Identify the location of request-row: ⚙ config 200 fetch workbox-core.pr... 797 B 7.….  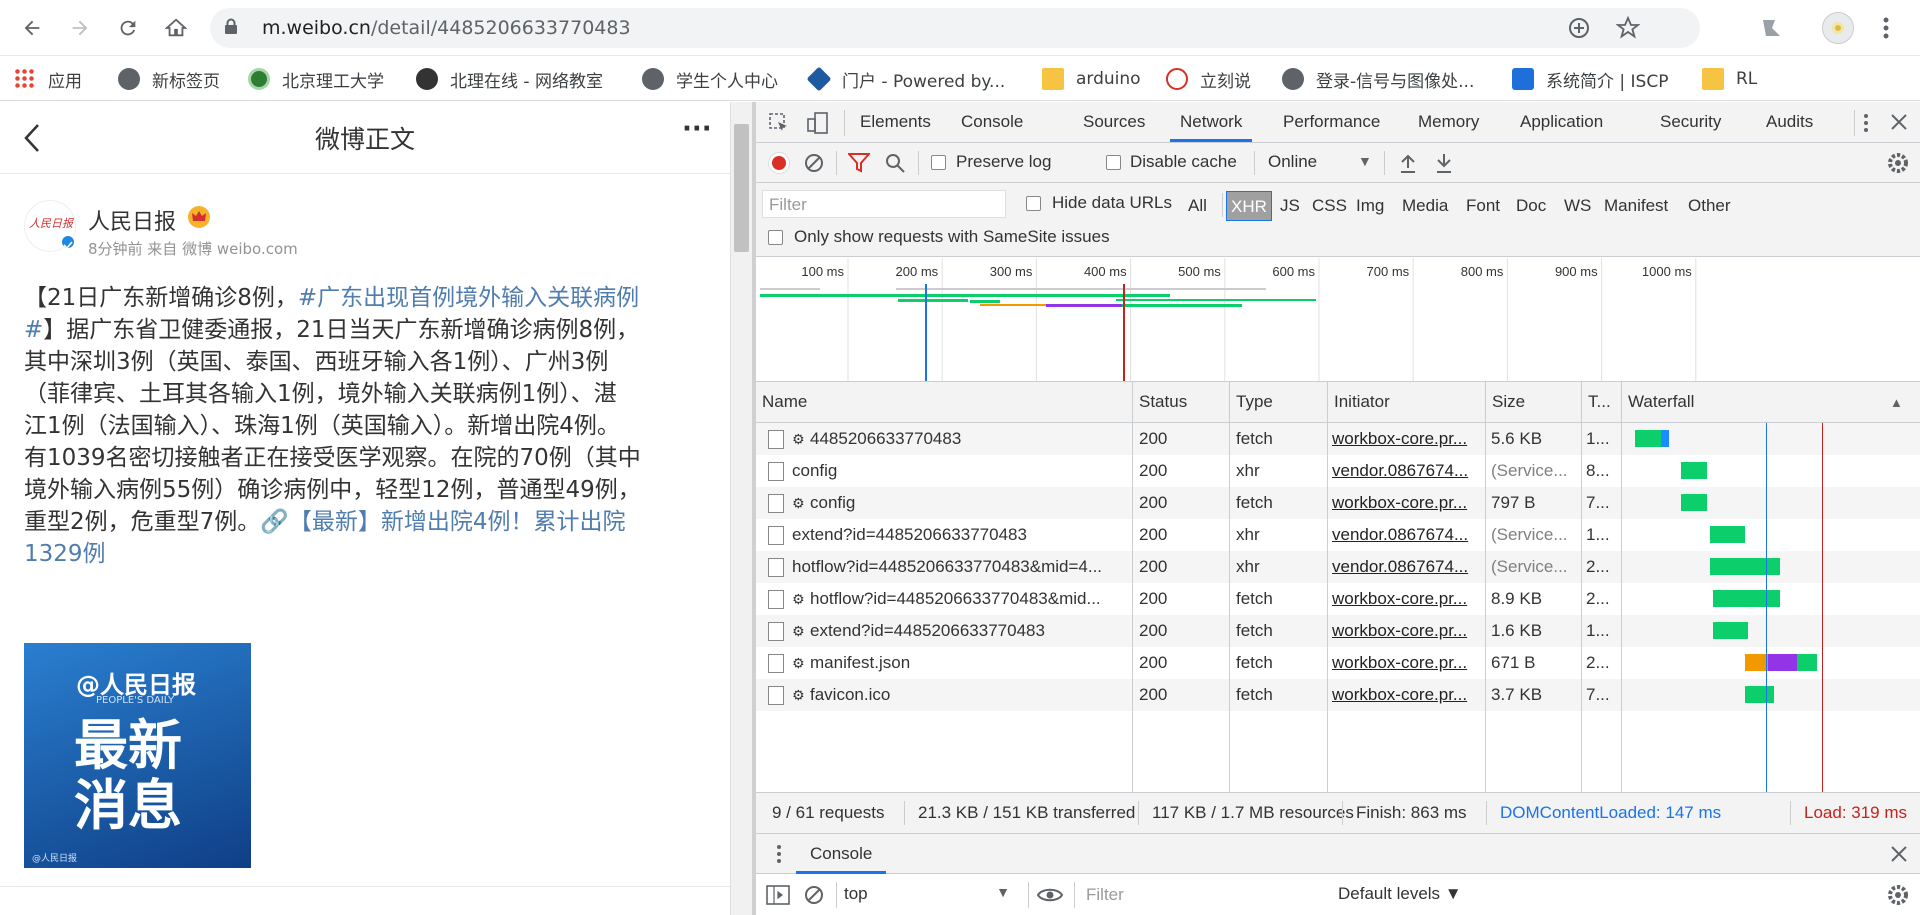
(1338, 503).